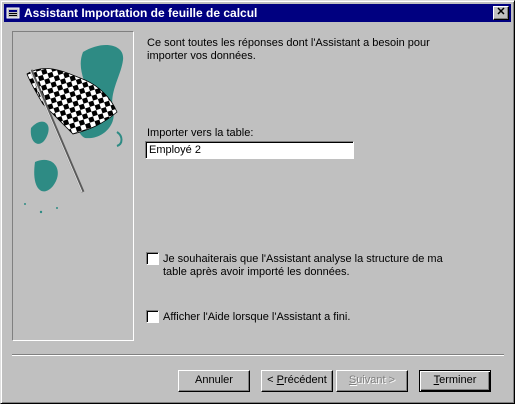 Image resolution: width=515 pixels, height=404 pixels. I want to click on intro-text-line-2: importer vos données., so click(201, 56).